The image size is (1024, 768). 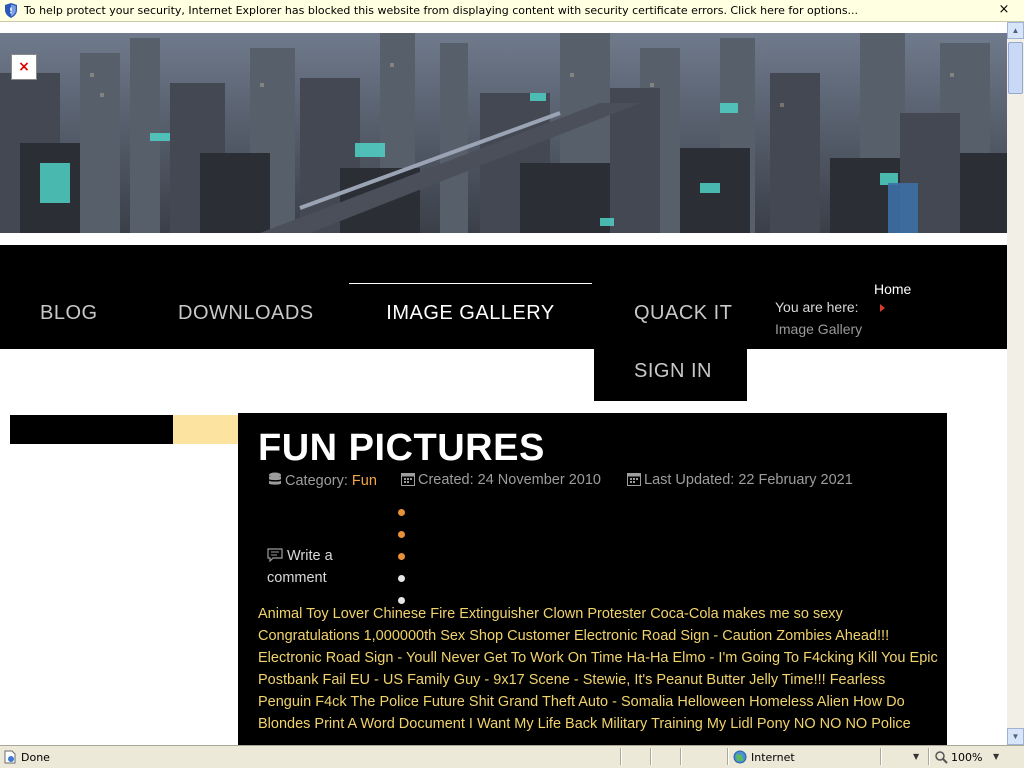 I want to click on article-category: Category: Fun, so click(x=322, y=480).